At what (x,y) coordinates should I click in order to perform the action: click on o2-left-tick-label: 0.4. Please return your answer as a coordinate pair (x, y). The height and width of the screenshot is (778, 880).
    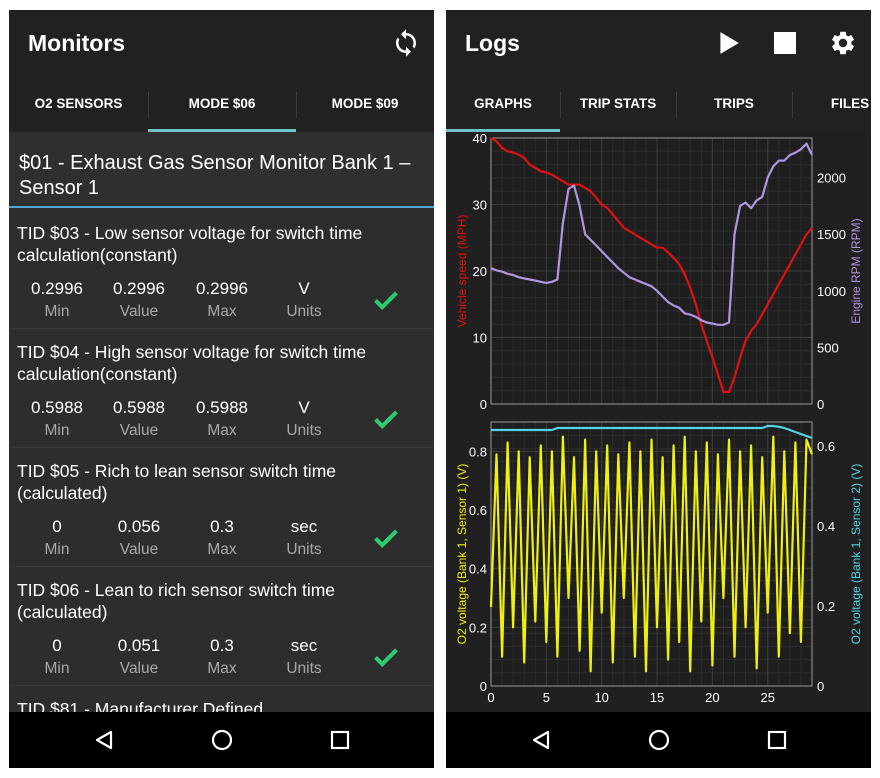
    Looking at the image, I should click on (478, 569).